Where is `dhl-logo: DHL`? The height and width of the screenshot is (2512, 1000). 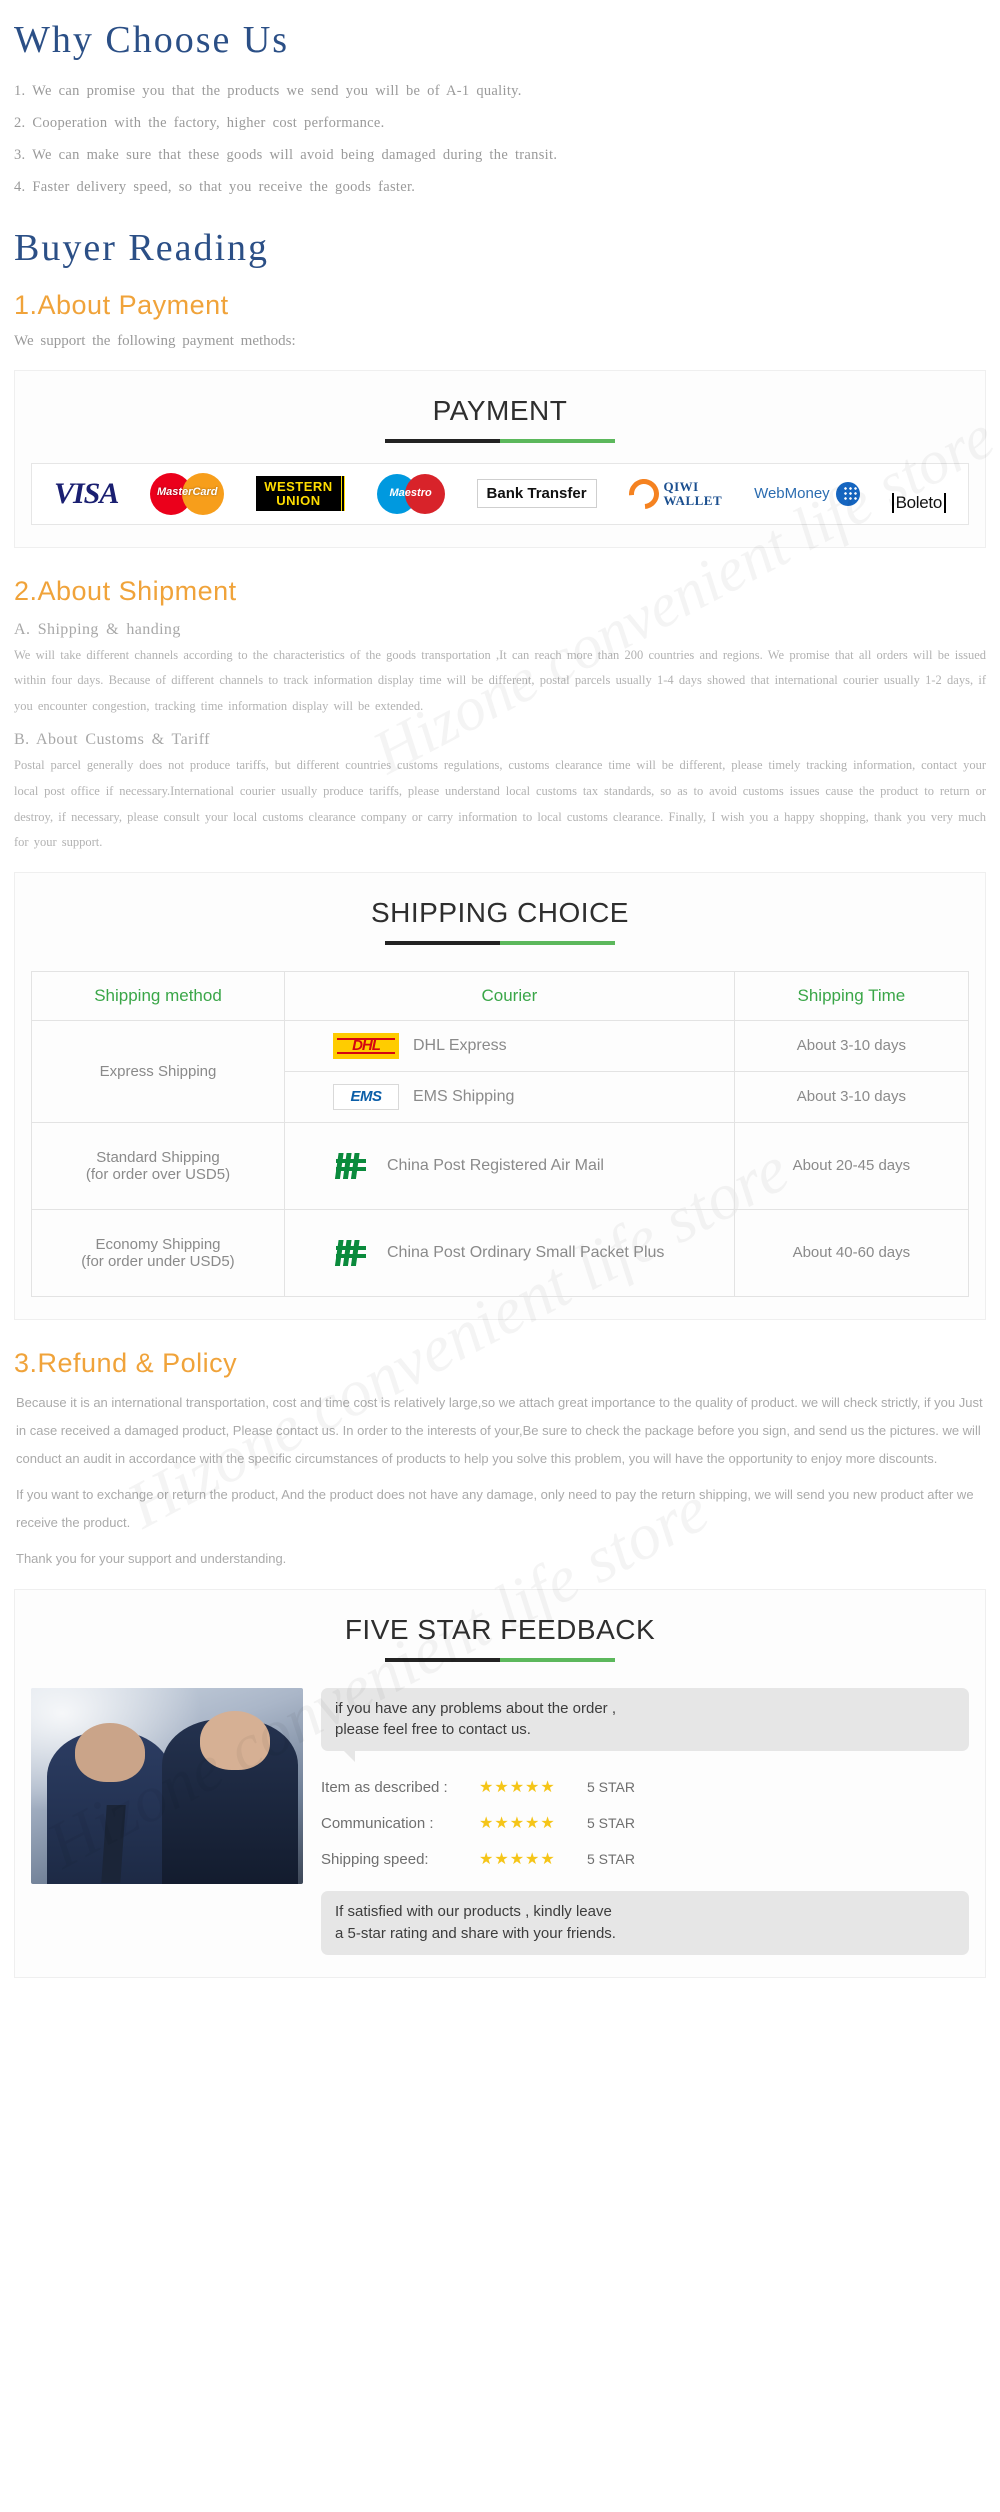 dhl-logo: DHL is located at coordinates (365, 1045).